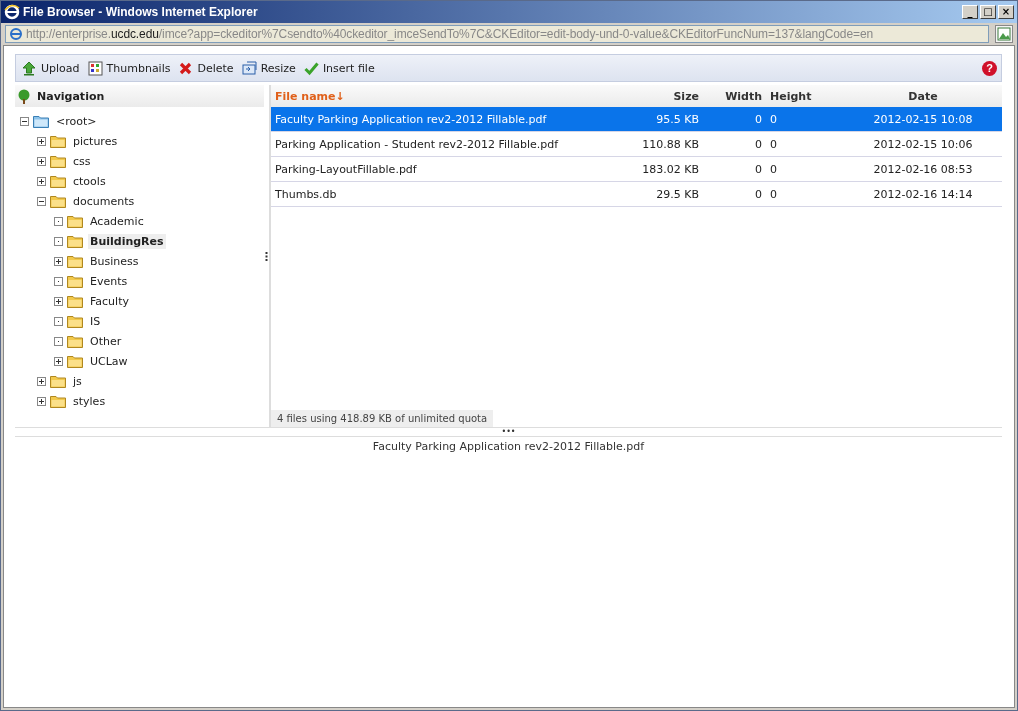  I want to click on resize-button: Resize, so click(268, 68).